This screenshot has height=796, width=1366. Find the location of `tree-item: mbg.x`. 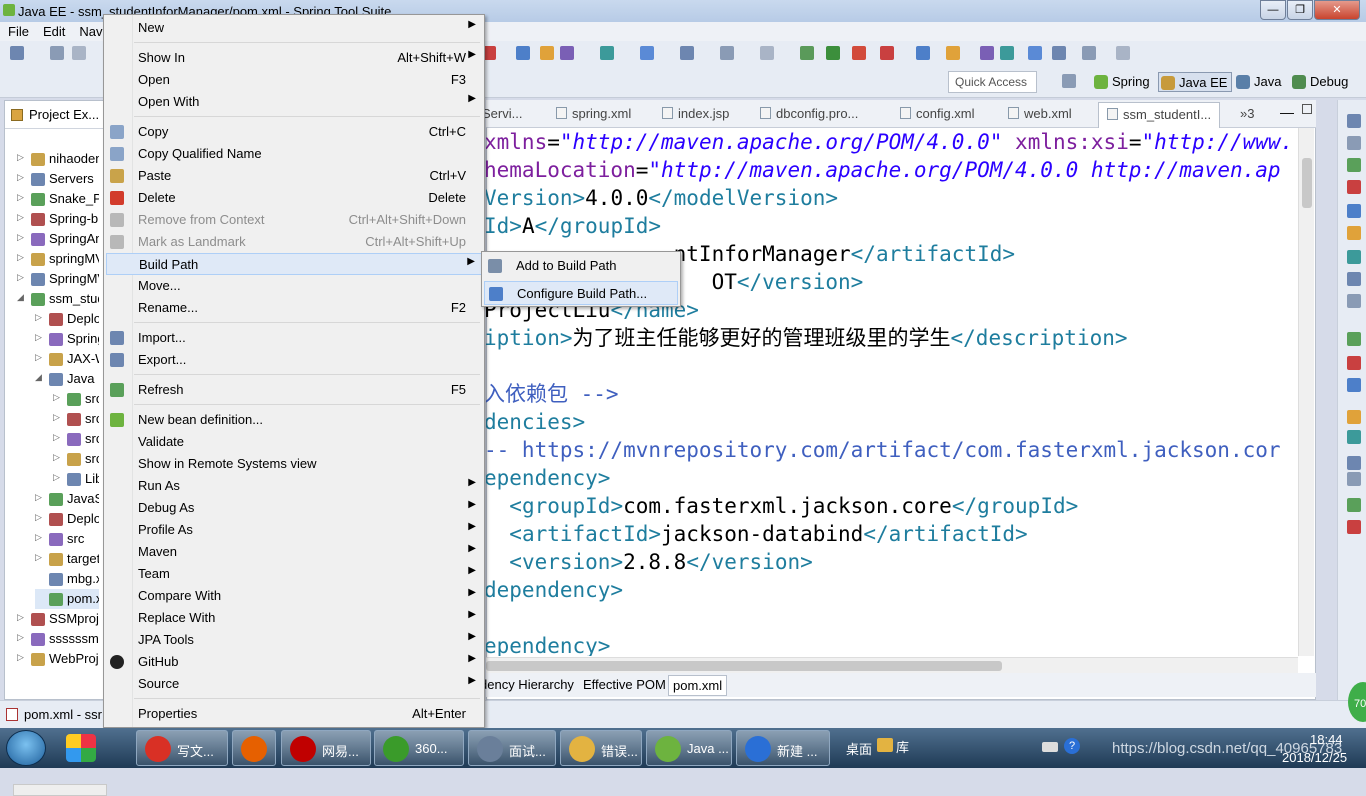

tree-item: mbg.x is located at coordinates (67, 579).